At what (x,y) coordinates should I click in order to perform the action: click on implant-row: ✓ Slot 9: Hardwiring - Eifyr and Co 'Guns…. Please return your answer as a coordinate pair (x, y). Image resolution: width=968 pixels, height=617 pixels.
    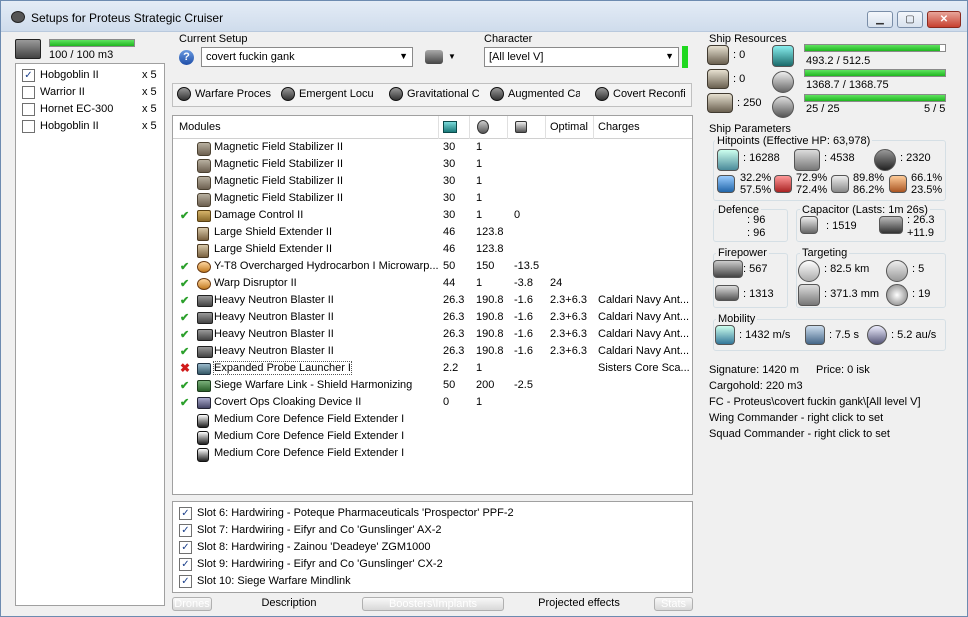
    Looking at the image, I should click on (430, 565).